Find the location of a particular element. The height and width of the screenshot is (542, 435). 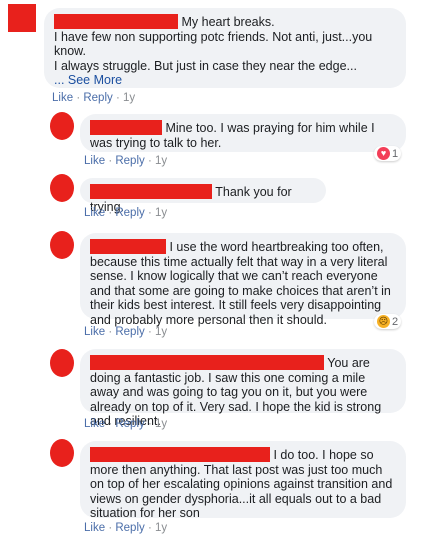

reaction-badge: ♥ 1 is located at coordinates (388, 153).